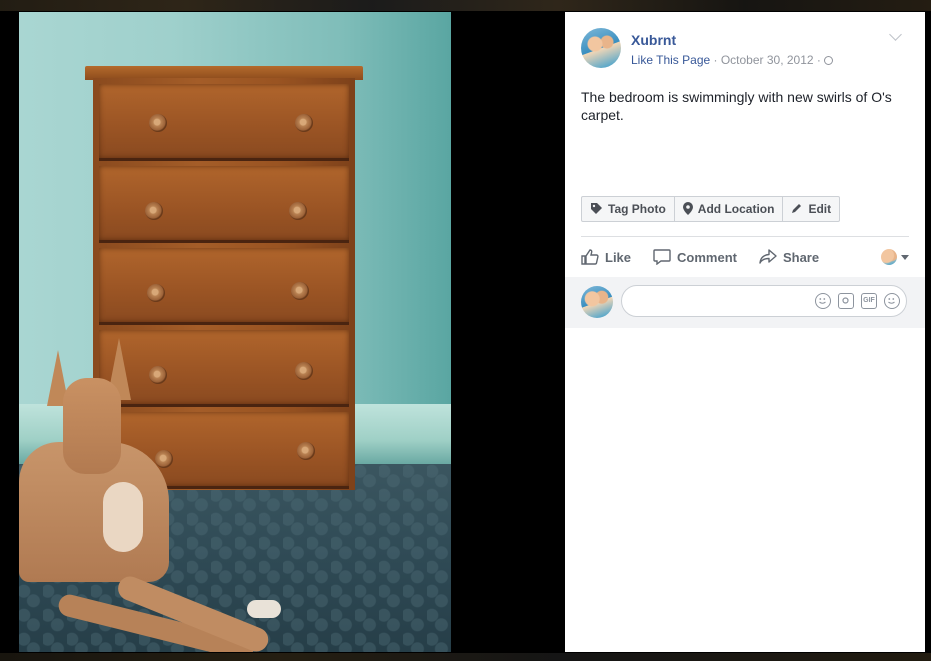 The width and height of the screenshot is (931, 661). What do you see at coordinates (846, 301) in the screenshot?
I see `camera-icon` at bounding box center [846, 301].